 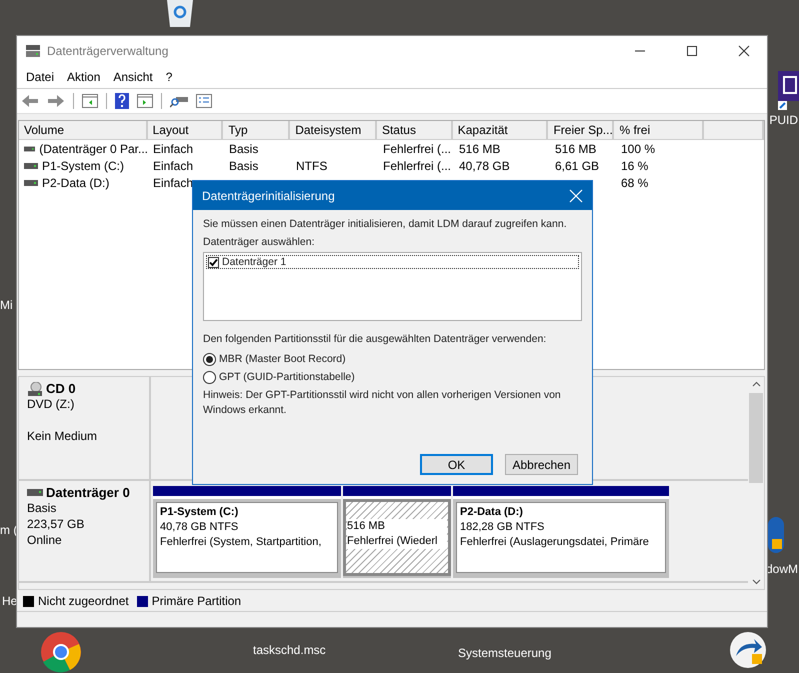 What do you see at coordinates (268, 195) in the screenshot?
I see `dialog-title: Datenträgerinitialisierung` at bounding box center [268, 195].